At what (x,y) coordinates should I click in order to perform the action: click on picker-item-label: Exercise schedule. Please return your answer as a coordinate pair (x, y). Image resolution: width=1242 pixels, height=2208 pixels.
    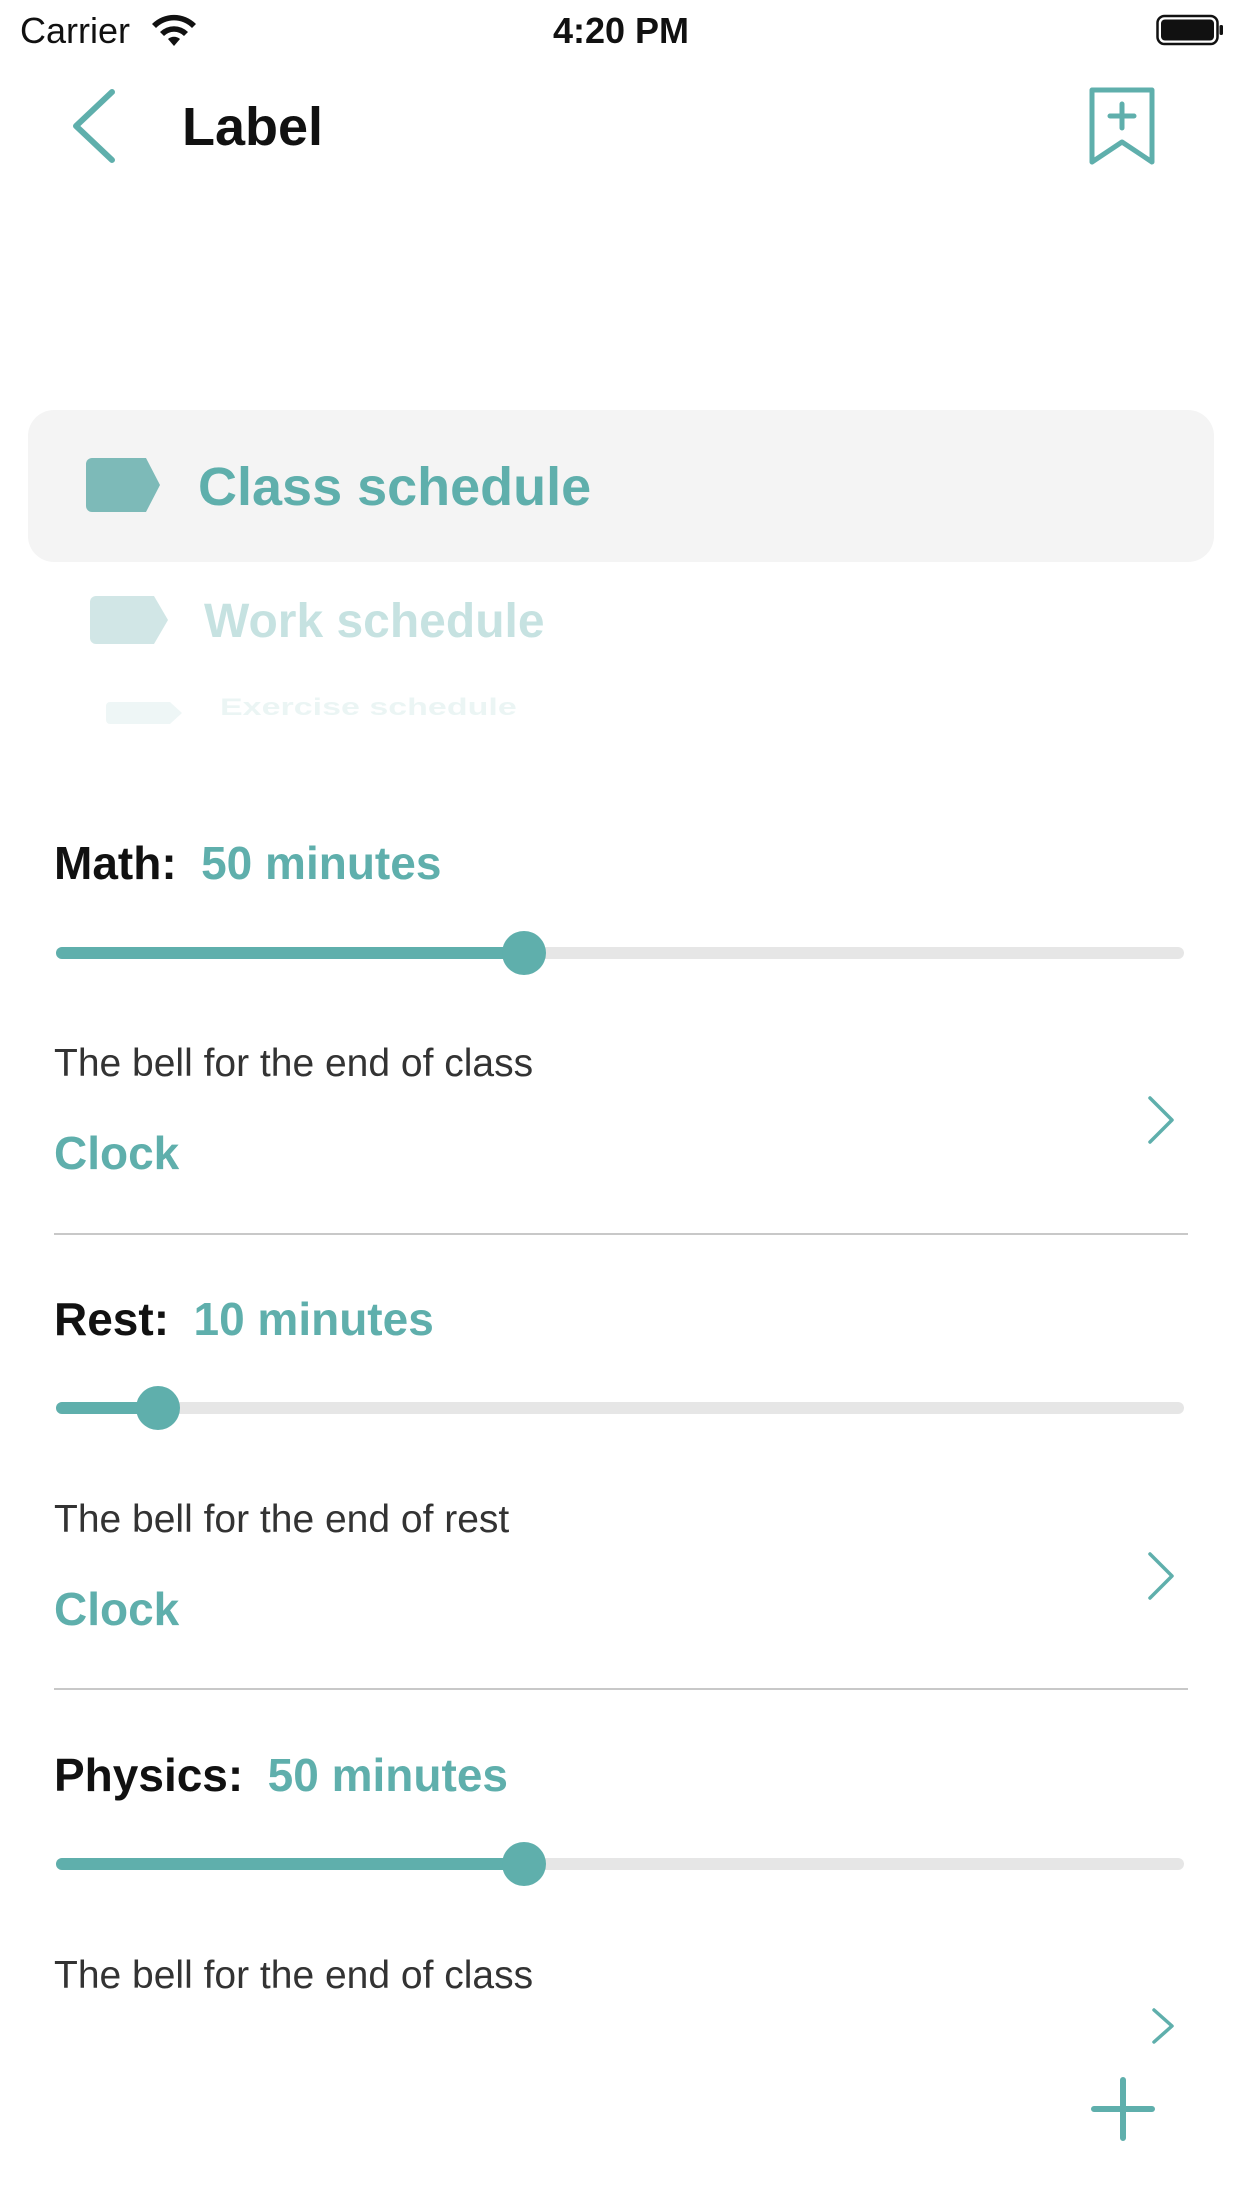
    Looking at the image, I should click on (368, 707).